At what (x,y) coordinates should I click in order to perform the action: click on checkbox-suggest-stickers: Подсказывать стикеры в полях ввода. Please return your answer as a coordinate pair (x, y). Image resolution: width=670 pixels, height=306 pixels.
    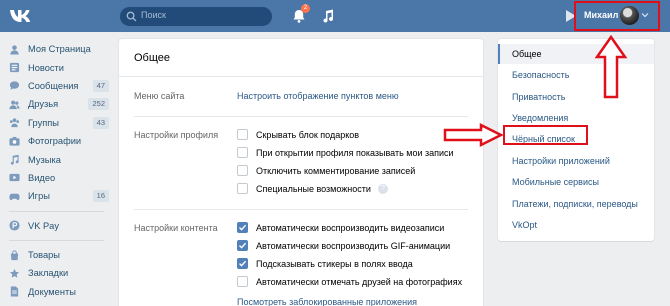
    Looking at the image, I should click on (325, 263).